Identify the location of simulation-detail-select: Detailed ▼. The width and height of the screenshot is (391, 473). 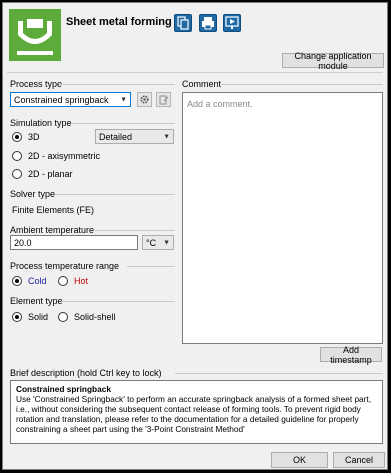
(134, 136).